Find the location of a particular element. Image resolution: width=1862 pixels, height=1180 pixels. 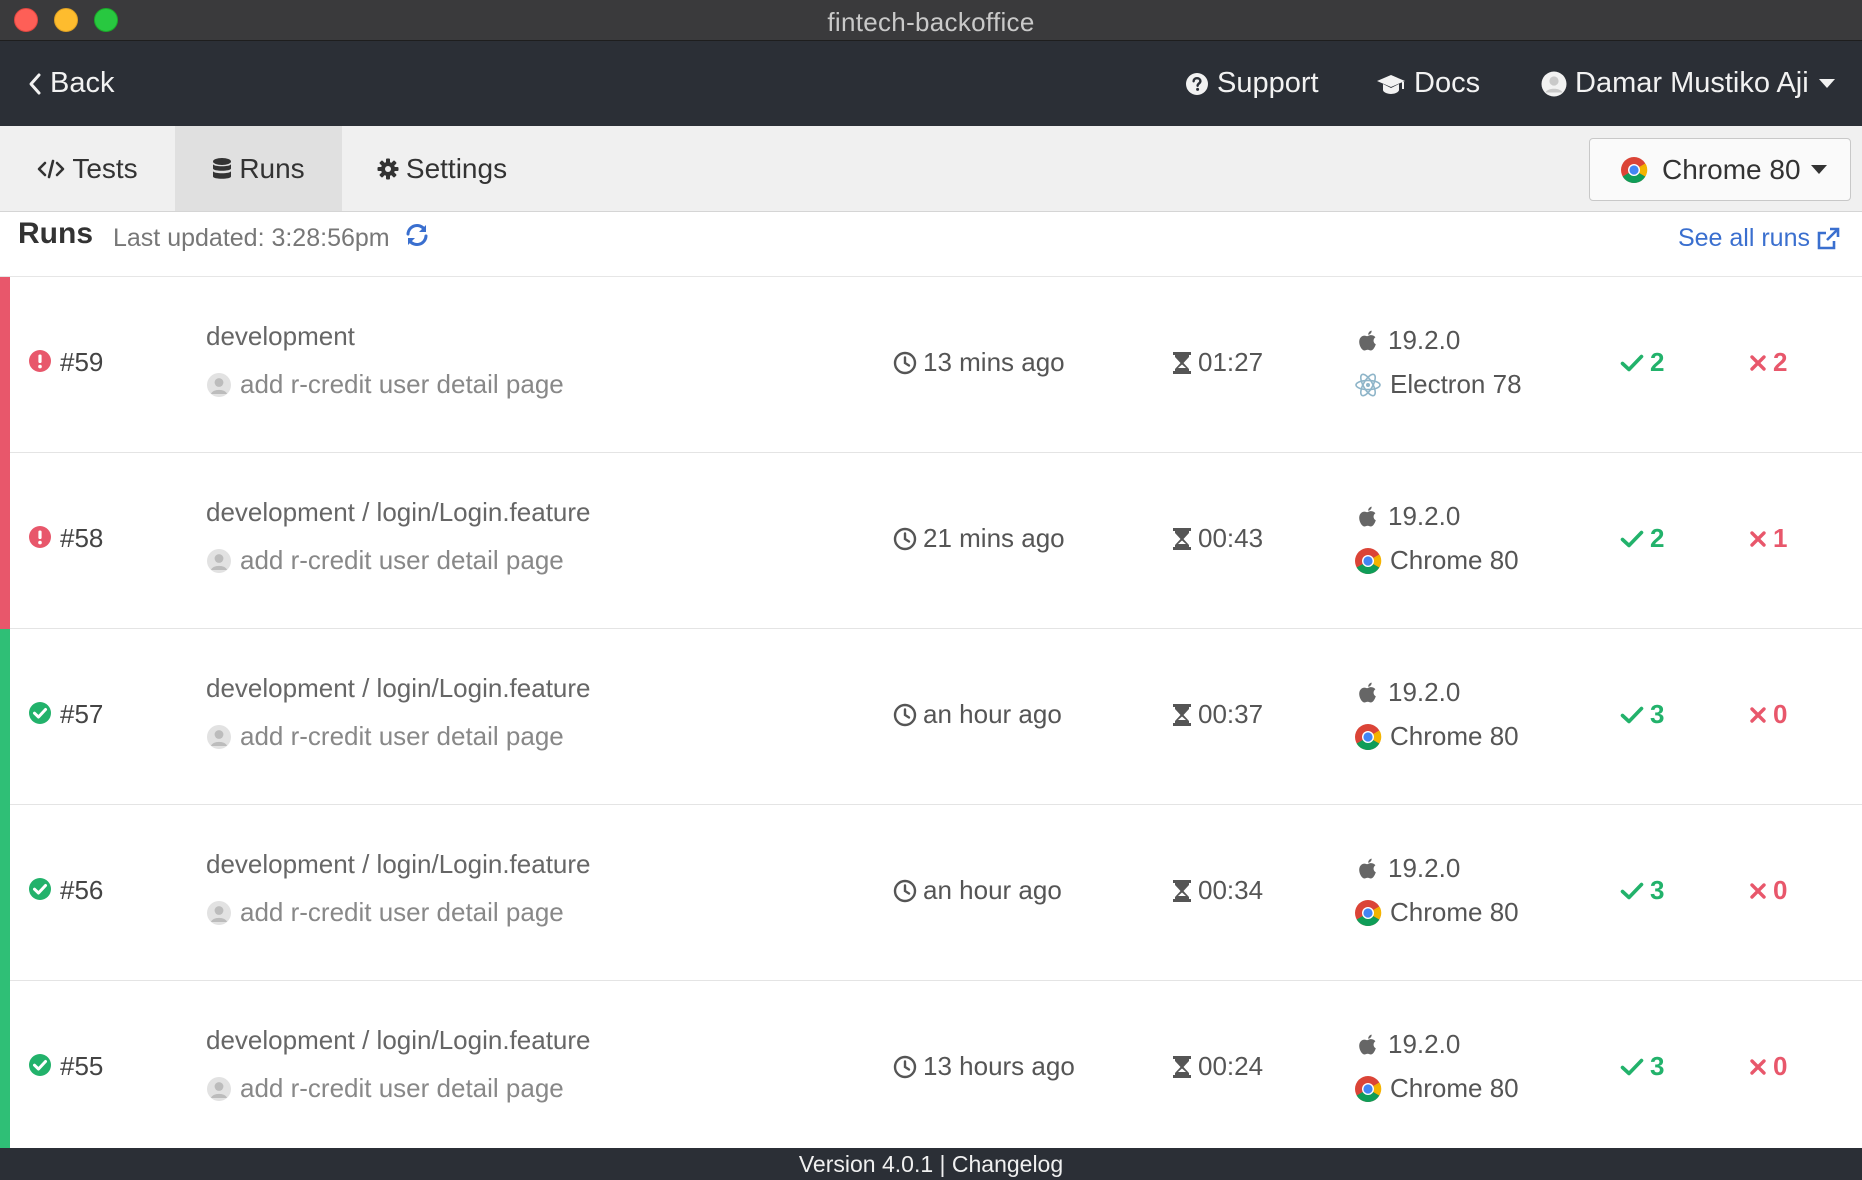

external-link-icon is located at coordinates (1828, 238).